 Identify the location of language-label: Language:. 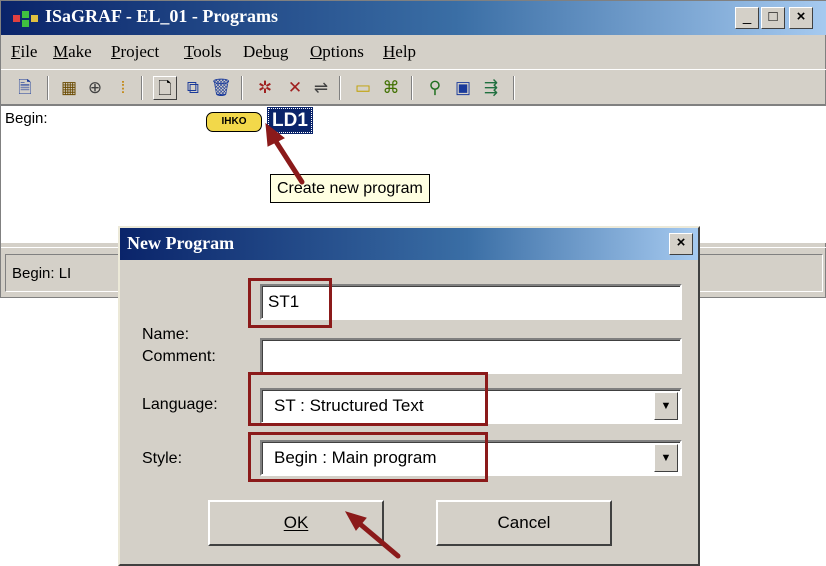
(180, 404).